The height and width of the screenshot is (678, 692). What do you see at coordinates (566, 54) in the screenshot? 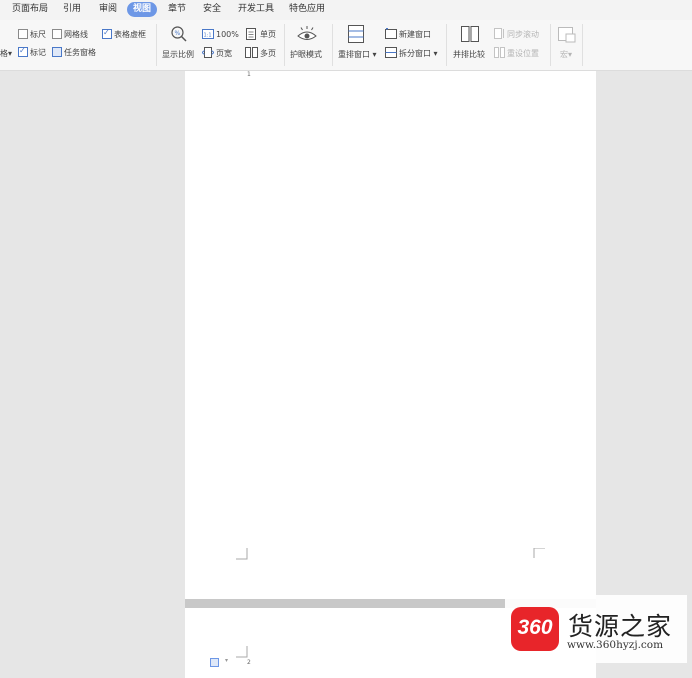
I see `macro-button: 宏▾` at bounding box center [566, 54].